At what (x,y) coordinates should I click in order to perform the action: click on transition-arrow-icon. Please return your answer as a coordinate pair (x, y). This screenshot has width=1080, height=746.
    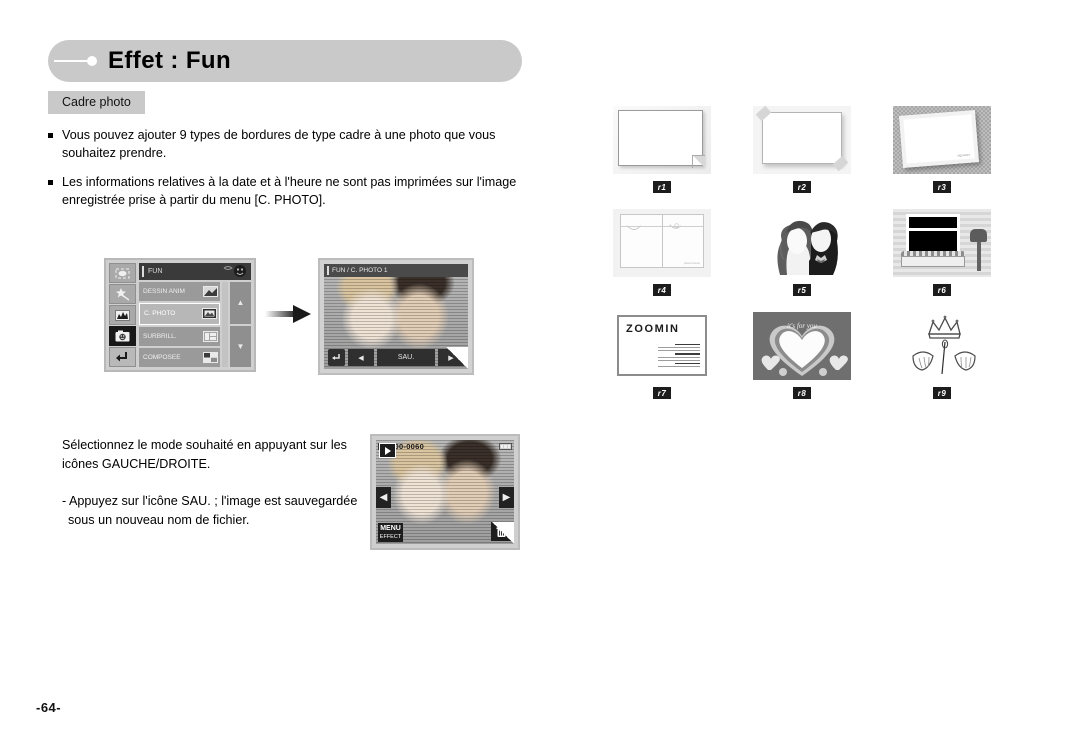
    Looking at the image, I should click on (288, 314).